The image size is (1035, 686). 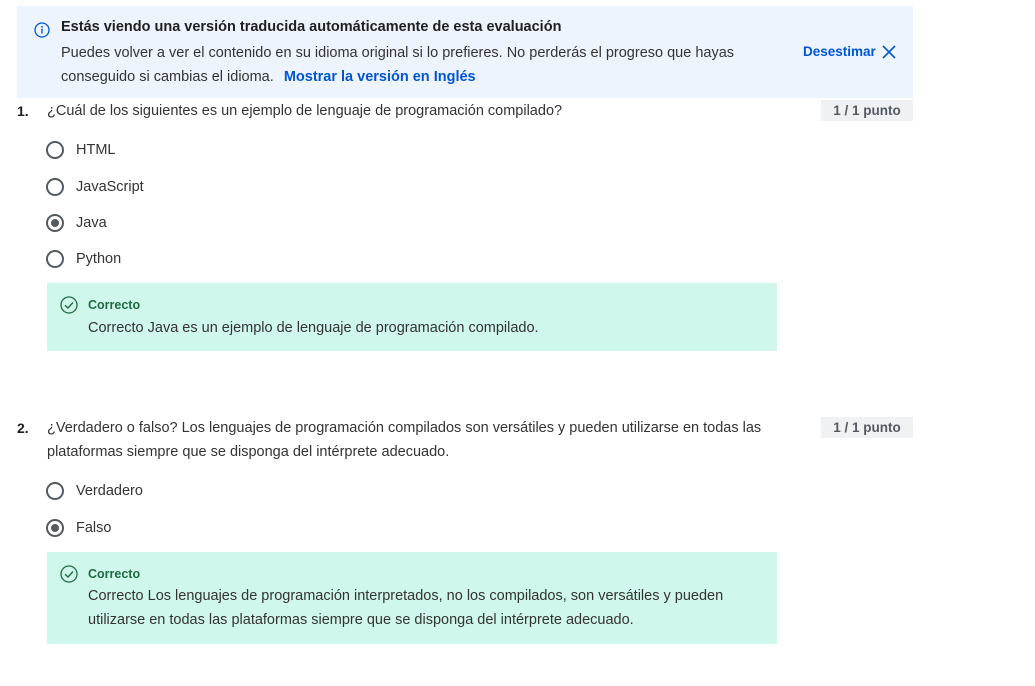 I want to click on show-original-language-link: Mostrar la versión en Inglés, so click(x=380, y=77).